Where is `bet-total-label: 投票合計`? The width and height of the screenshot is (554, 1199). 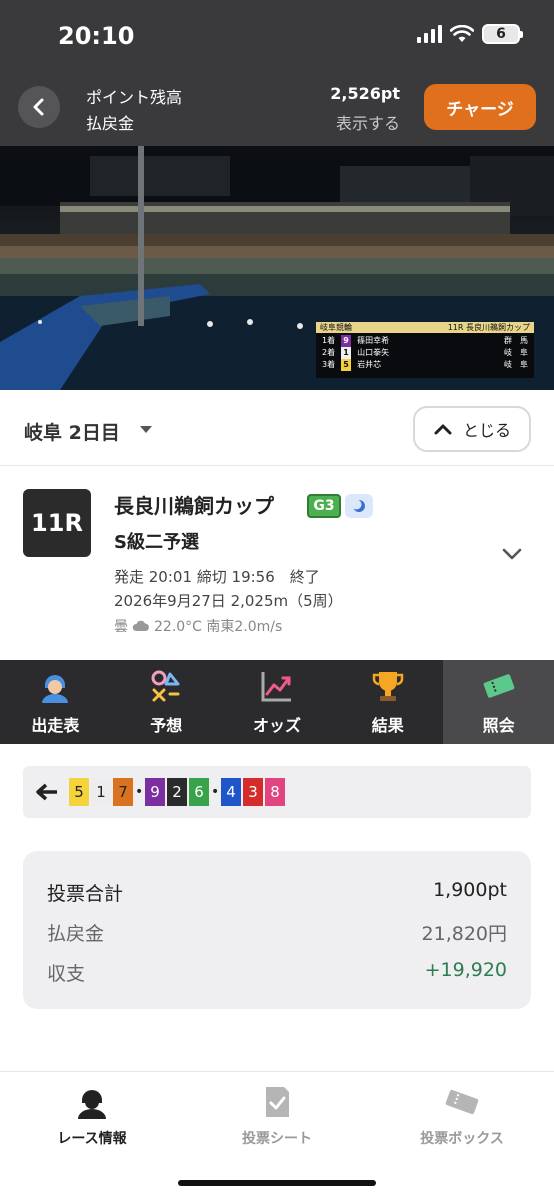 bet-total-label: 投票合計 is located at coordinates (85, 894).